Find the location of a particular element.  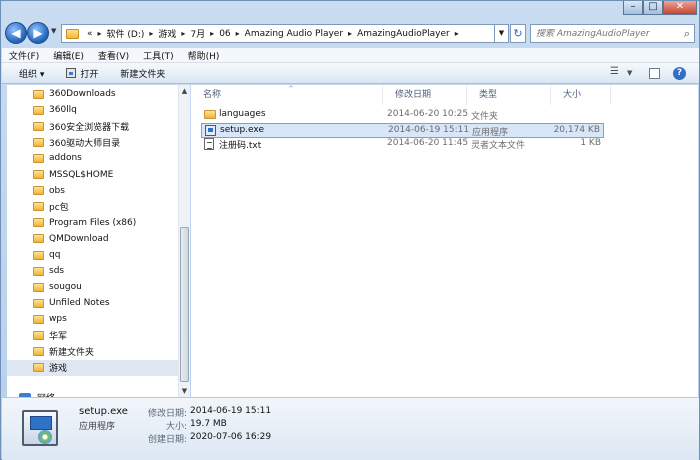

scroll-up-icon: ▲ is located at coordinates (184, 91).